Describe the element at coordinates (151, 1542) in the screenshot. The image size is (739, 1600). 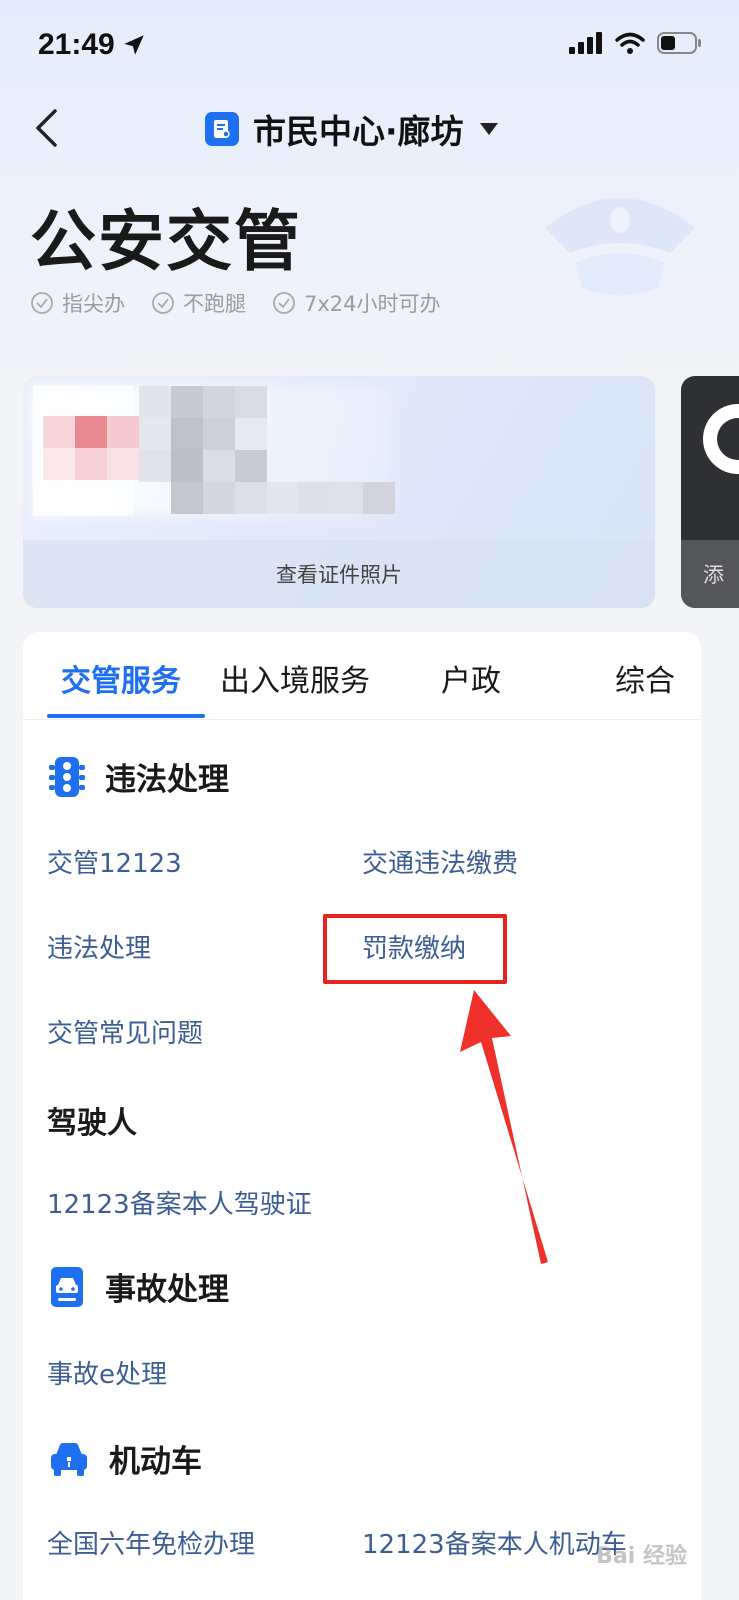
I see `link-six-year-exemption: 全国六年免检办理` at that location.